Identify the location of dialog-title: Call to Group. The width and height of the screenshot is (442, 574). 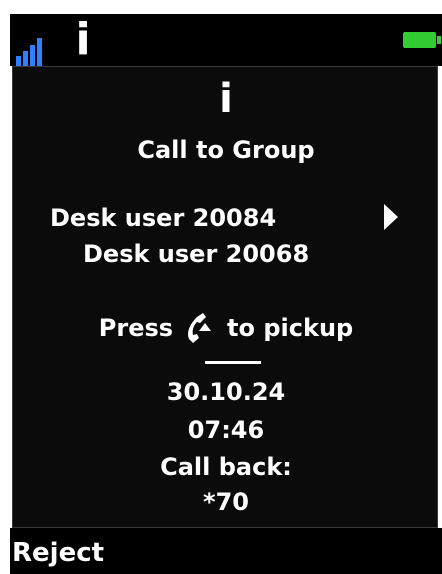
(226, 150).